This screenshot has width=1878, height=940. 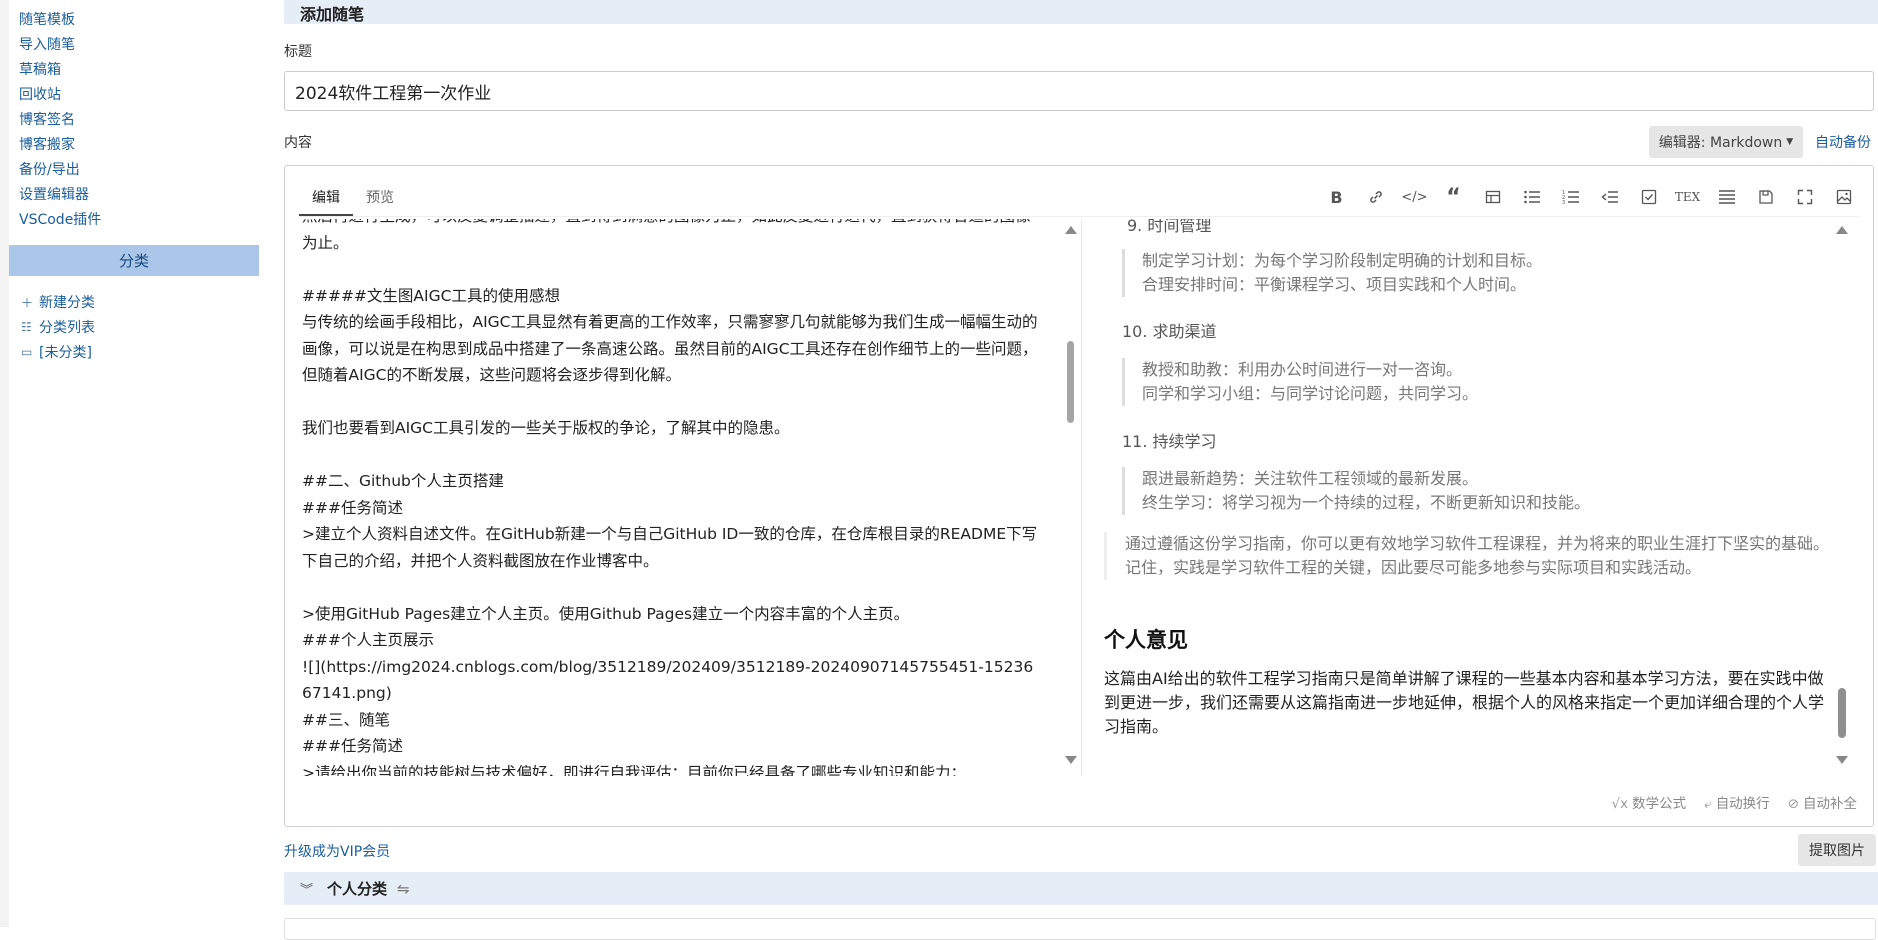 I want to click on preview-quote-line: 跟进最新趋势：关注软件工程领域的最新发展。, so click(x=1310, y=478).